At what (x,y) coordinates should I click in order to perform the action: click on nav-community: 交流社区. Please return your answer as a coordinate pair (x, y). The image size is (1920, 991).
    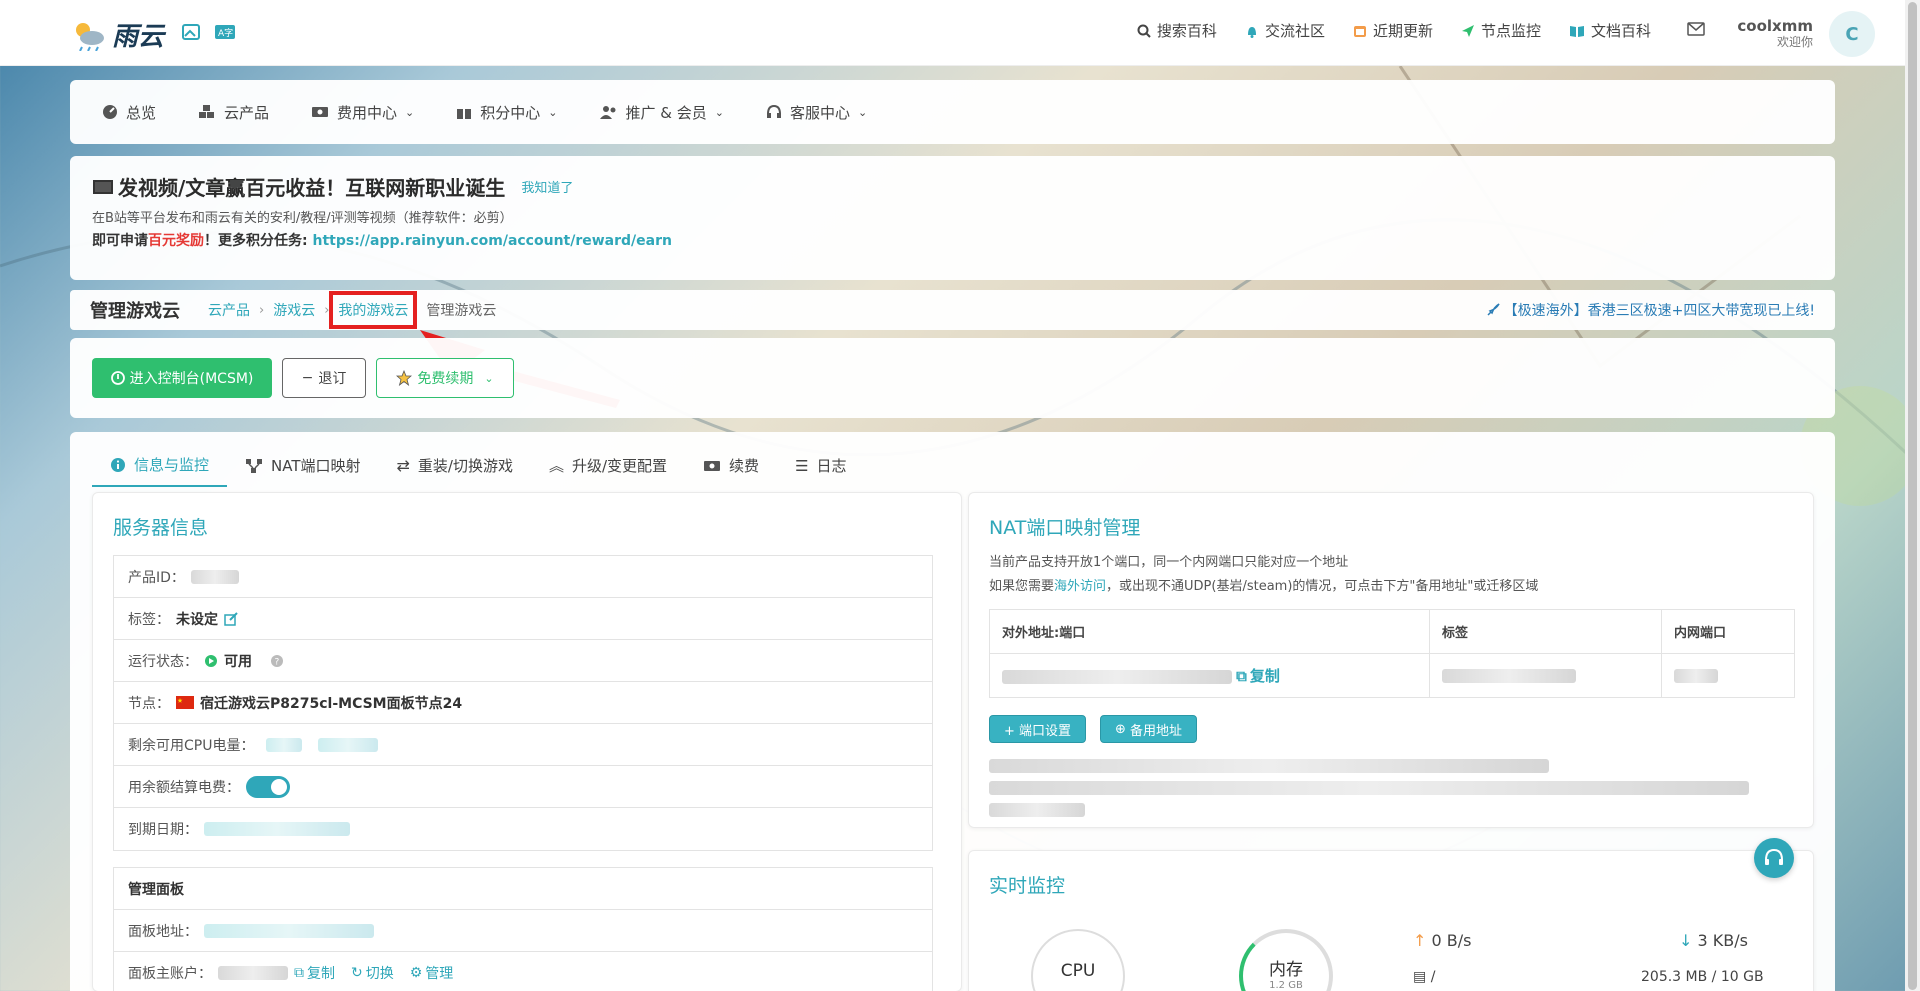
    Looking at the image, I should click on (1285, 30).